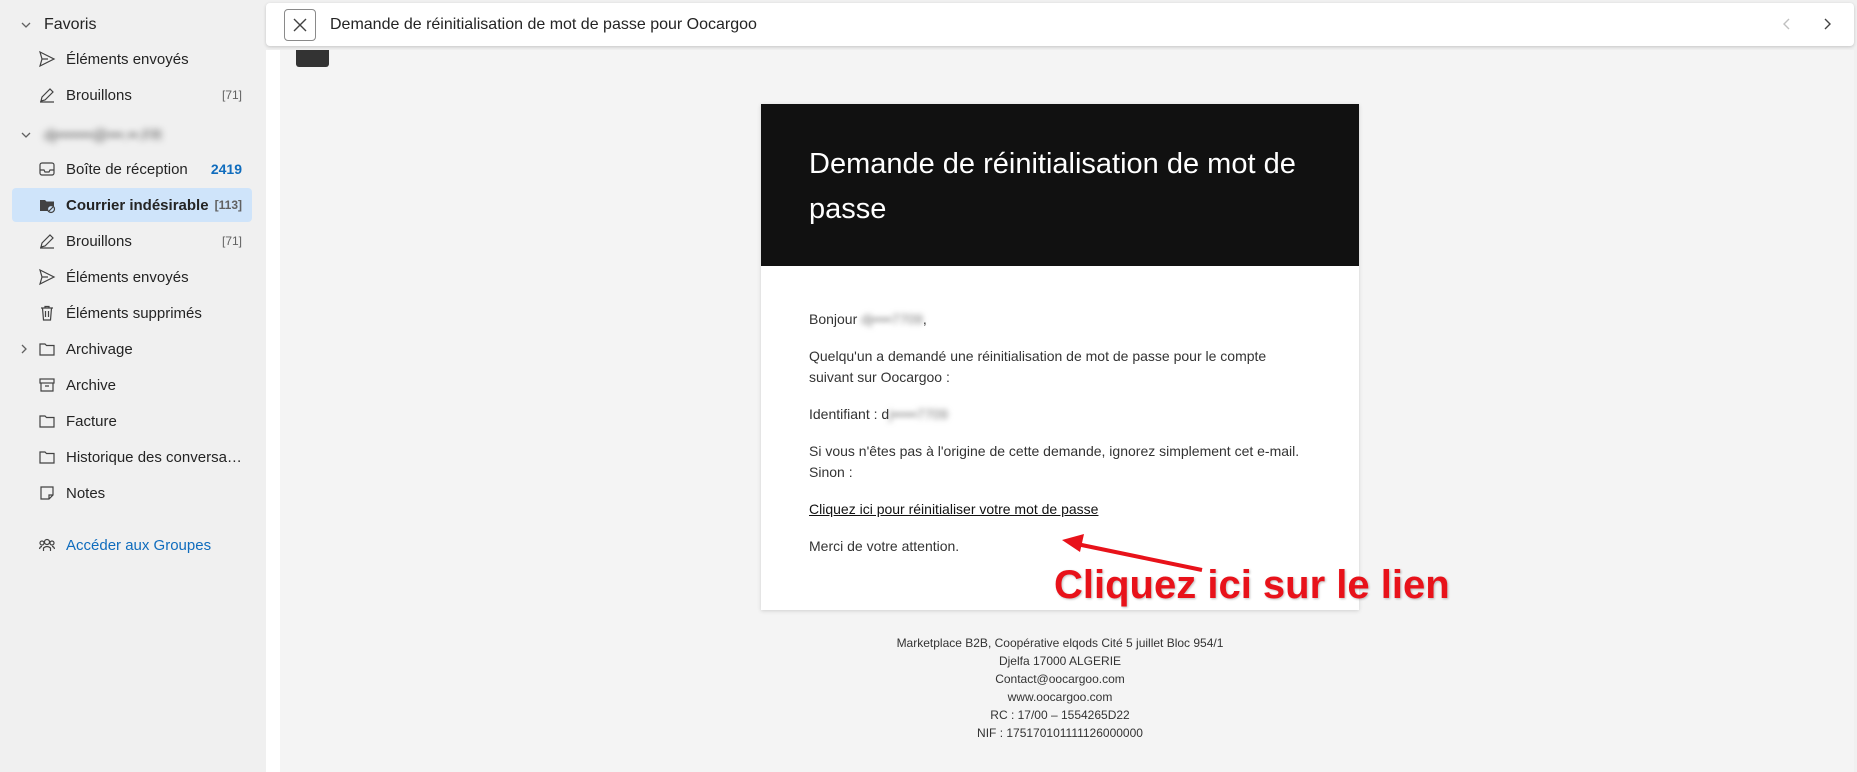 The height and width of the screenshot is (772, 1857). I want to click on identifier-value: j•••••7709, so click(918, 414).